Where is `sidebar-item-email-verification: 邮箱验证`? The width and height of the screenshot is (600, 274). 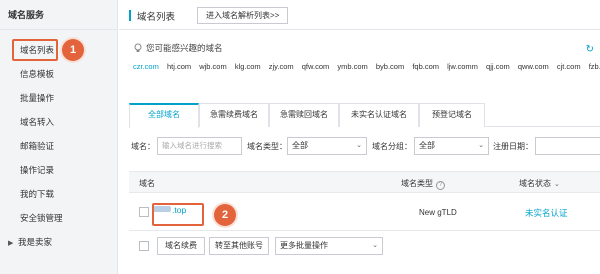
sidebar-item-email-verification: 邮箱验证 is located at coordinates (58, 146).